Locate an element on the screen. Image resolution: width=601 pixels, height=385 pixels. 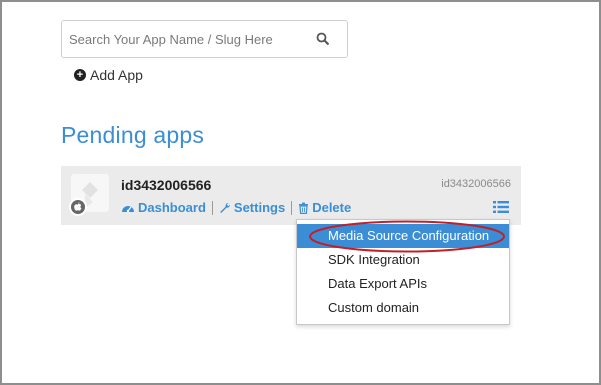
add-app-button: + Add App is located at coordinates (108, 75).